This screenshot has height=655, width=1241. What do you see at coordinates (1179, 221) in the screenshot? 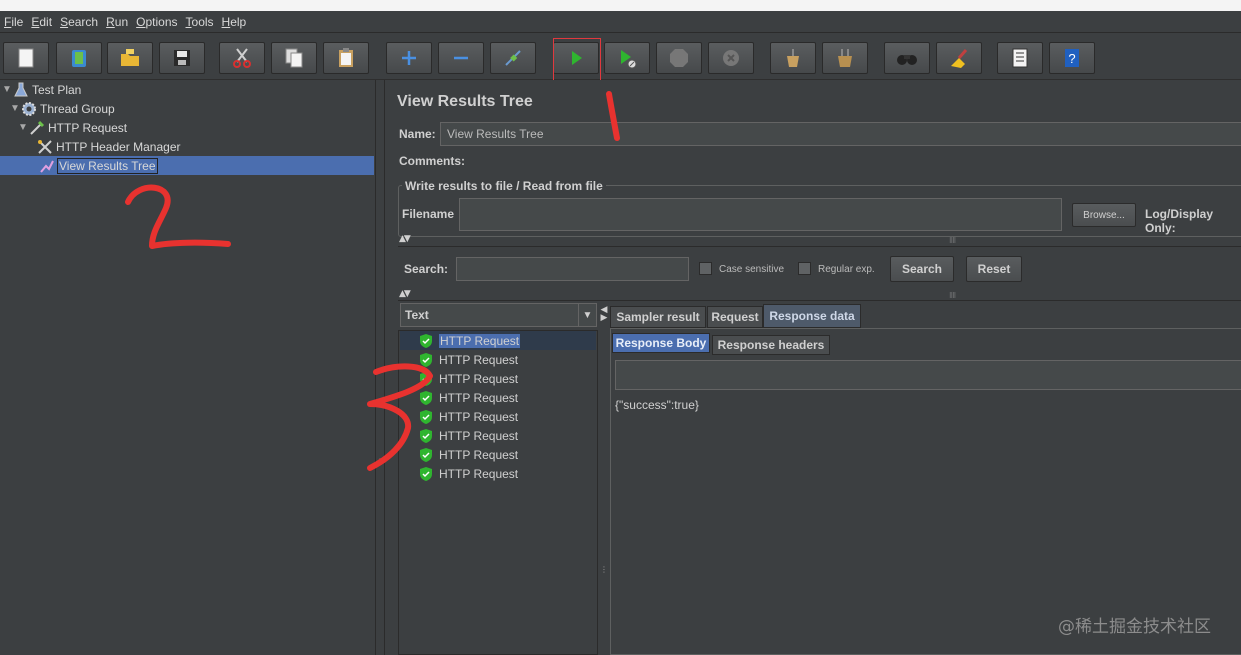
I see `log-display-label: Log/Display Only:` at bounding box center [1179, 221].